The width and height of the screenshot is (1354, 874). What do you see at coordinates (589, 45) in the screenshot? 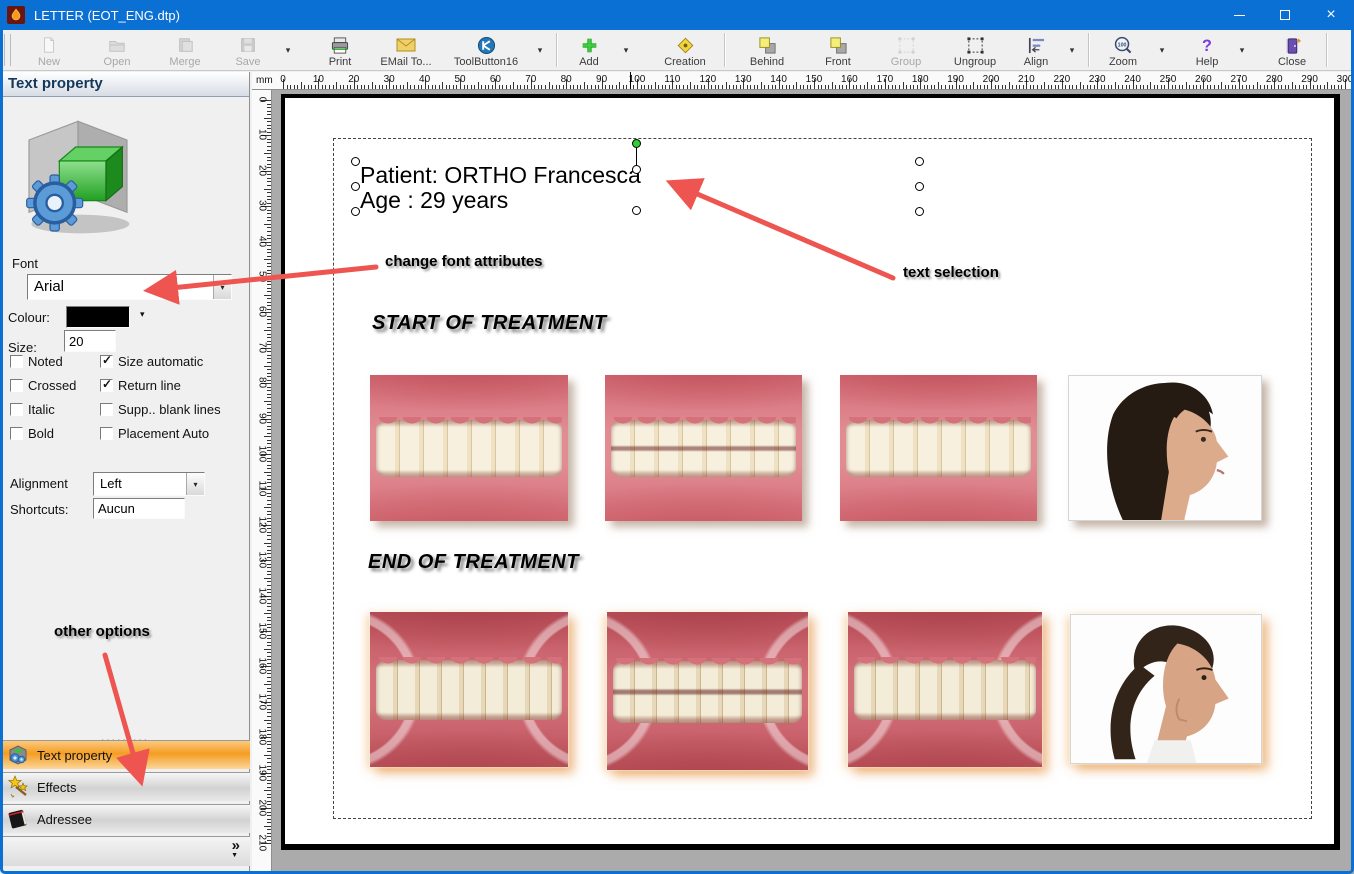
I see `plus-icon` at bounding box center [589, 45].